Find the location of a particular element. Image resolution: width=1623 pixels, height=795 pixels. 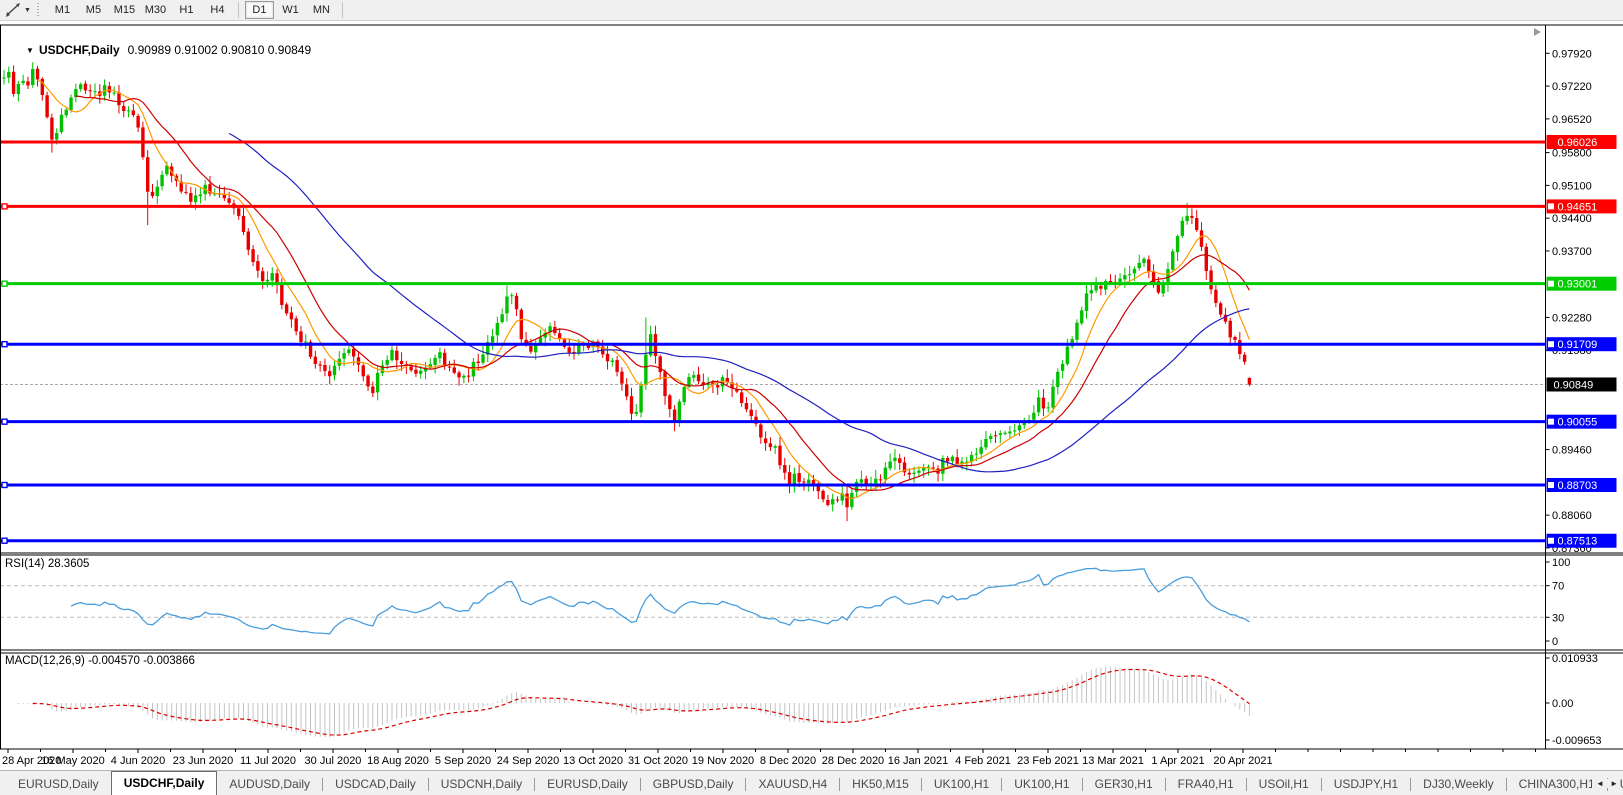

svg-text: 16 Jan 2021 is located at coordinates (918, 761).